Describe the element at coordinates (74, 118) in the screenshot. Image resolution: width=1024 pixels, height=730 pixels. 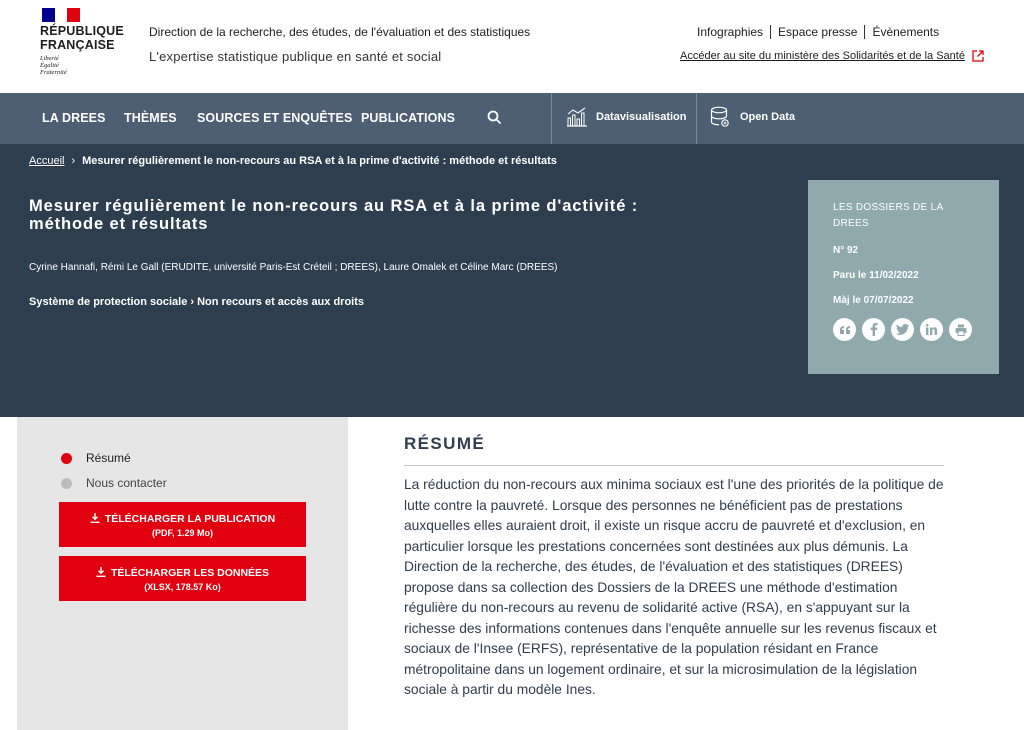
I see `nav-la-drees: LA DREES` at that location.